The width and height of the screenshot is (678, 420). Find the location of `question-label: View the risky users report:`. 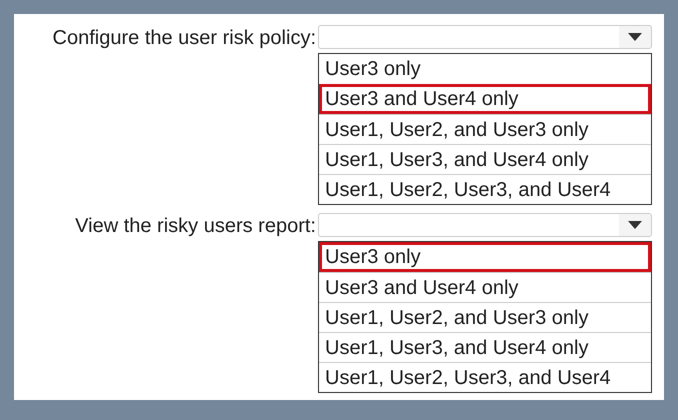

question-label: View the risky users report: is located at coordinates (195, 226).